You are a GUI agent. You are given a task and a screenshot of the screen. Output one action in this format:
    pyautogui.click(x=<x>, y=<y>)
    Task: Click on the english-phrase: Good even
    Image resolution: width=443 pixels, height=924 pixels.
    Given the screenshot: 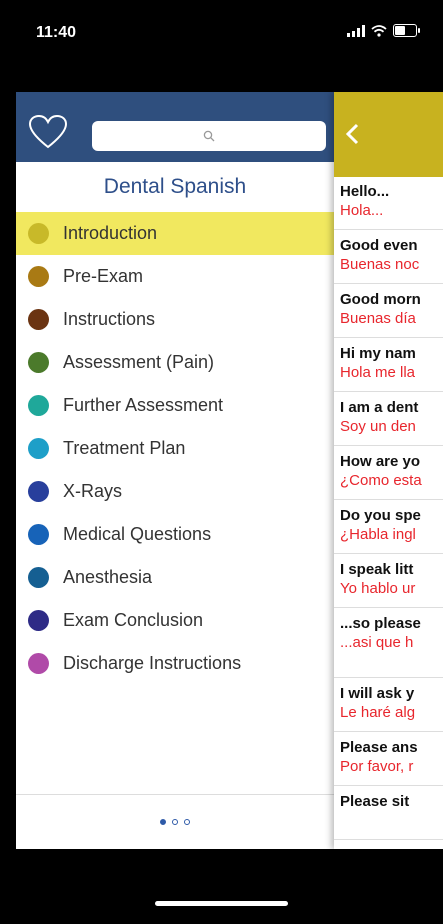 What is the action you would take?
    pyautogui.click(x=379, y=245)
    